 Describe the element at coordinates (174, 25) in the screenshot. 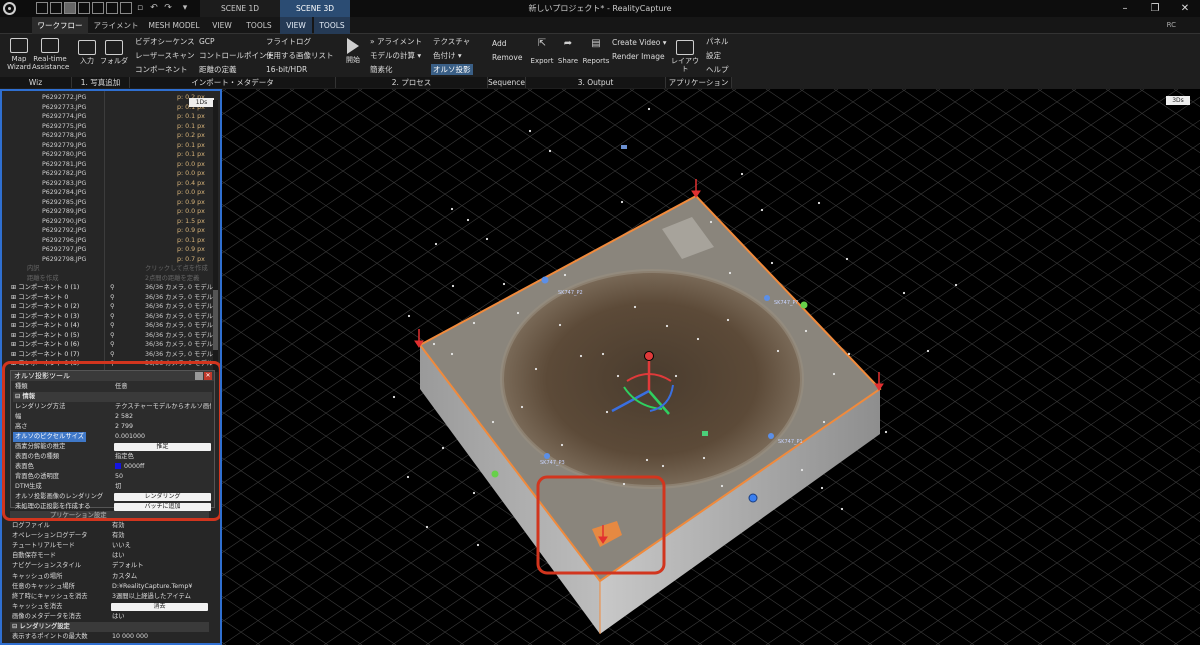

I see `tab-mesh-model: MESH MODEL` at that location.